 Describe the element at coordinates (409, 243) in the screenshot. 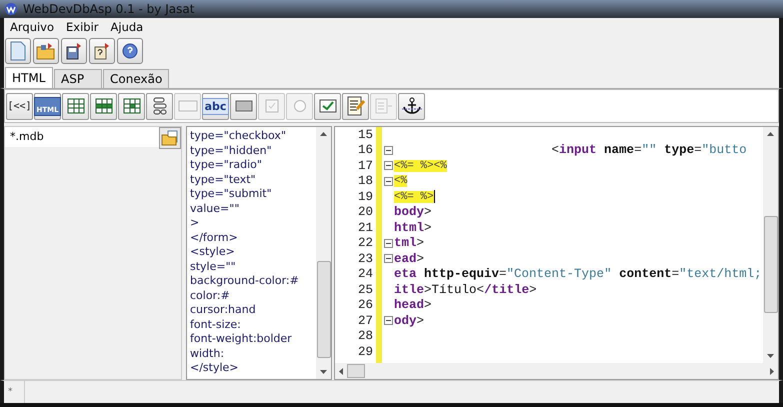

I see `code-line: tml>` at that location.